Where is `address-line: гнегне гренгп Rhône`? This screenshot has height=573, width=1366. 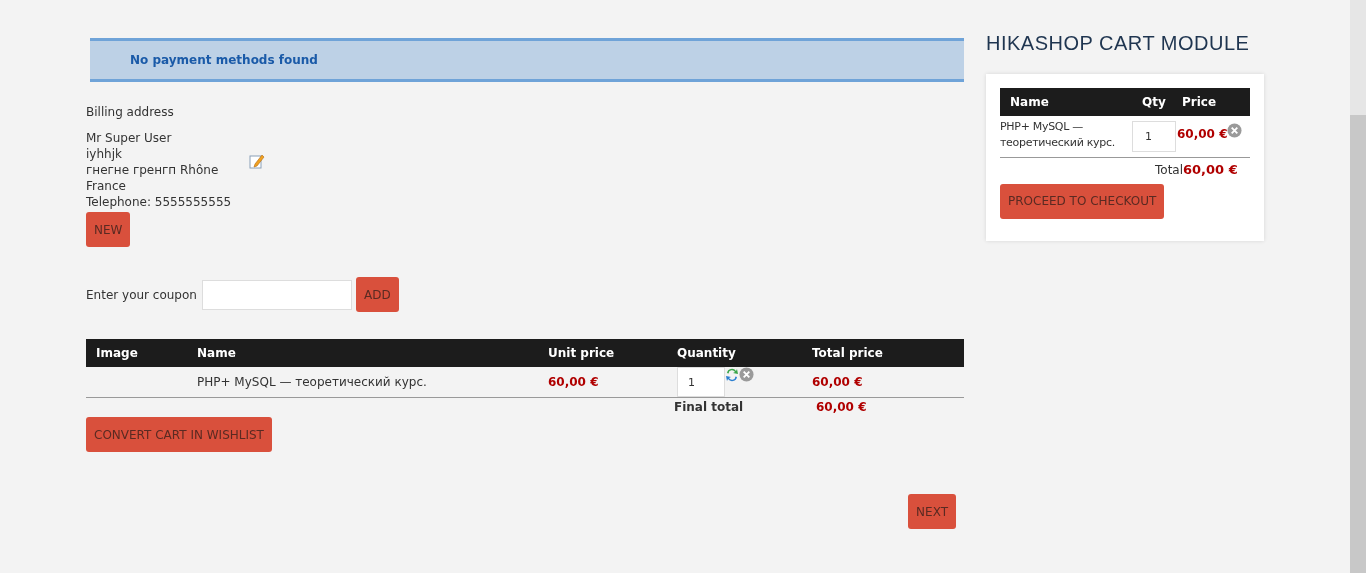
address-line: гнегне гренгп Rhône is located at coordinates (153, 170).